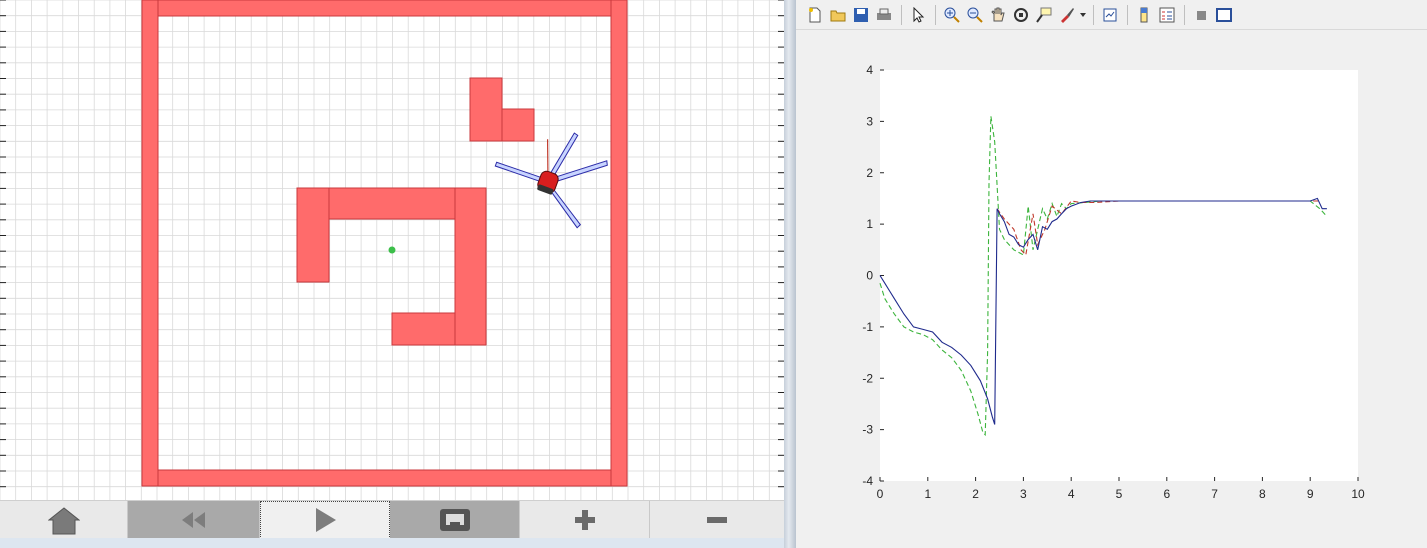 This screenshot has height=548, width=1427. Describe the element at coordinates (1166, 494) in the screenshot. I see `x-tick-label: 6` at that location.